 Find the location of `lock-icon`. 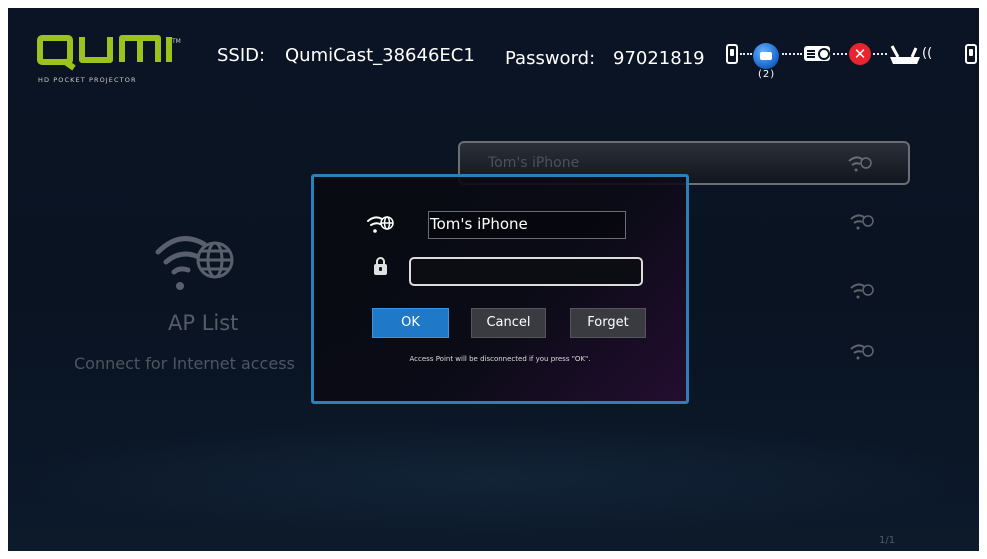

lock-icon is located at coordinates (380, 266).